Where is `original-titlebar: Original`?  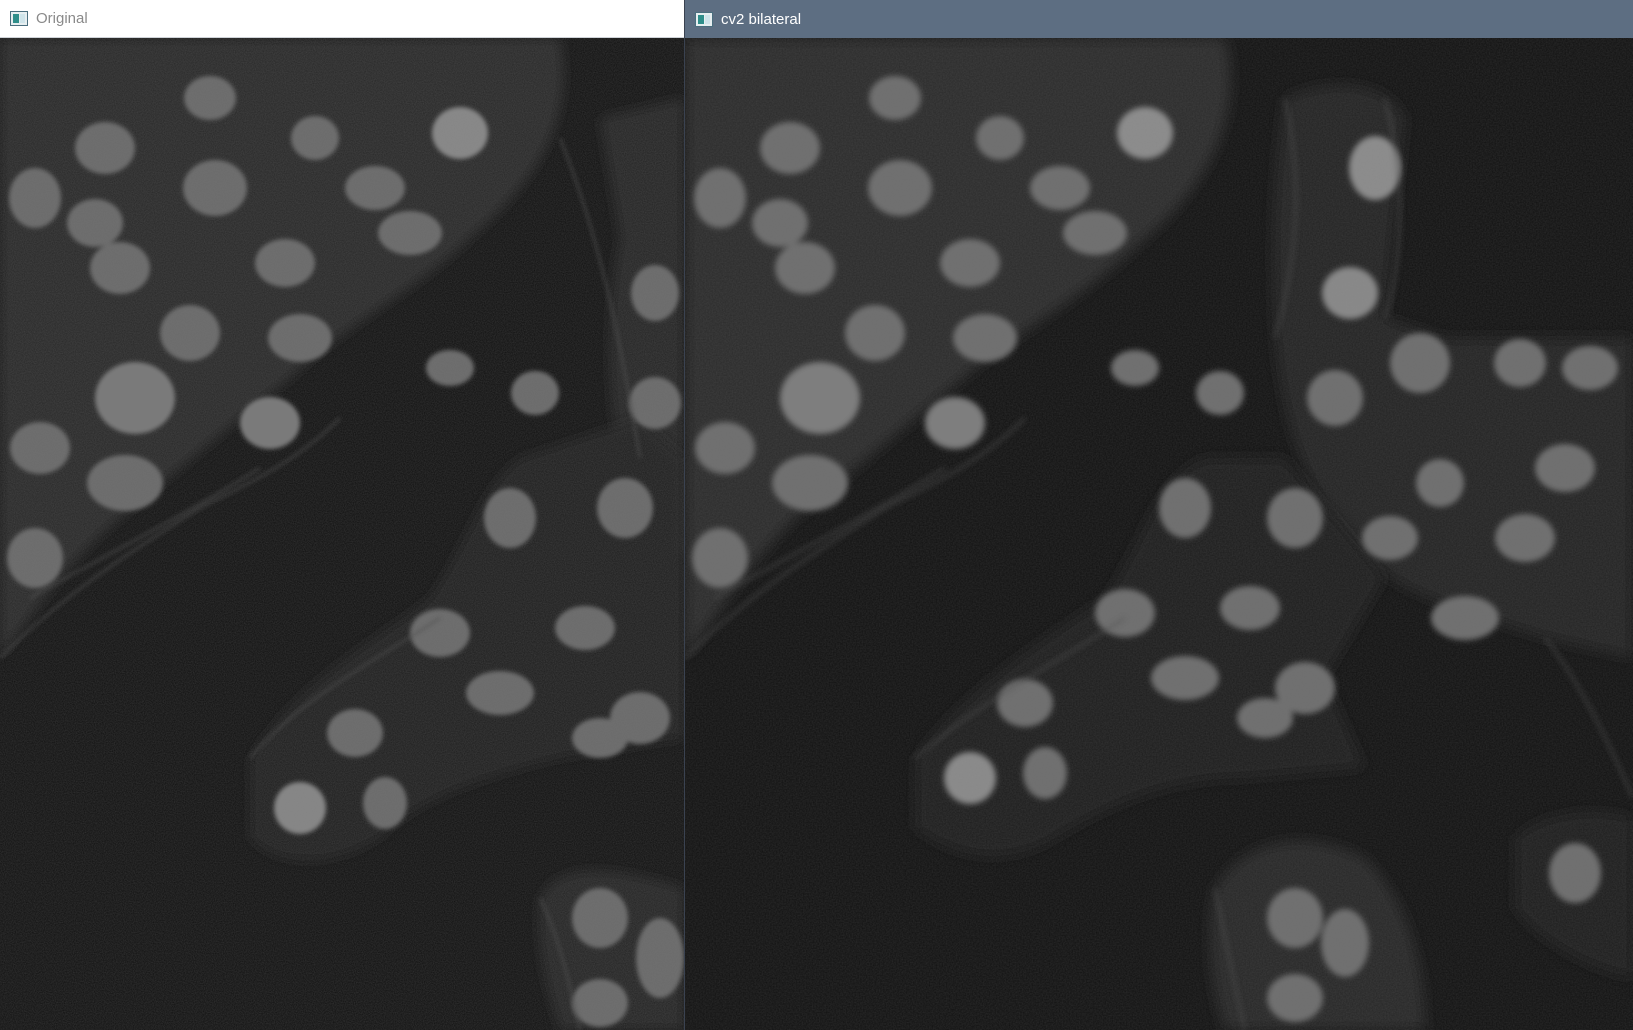
original-titlebar: Original is located at coordinates (342, 19).